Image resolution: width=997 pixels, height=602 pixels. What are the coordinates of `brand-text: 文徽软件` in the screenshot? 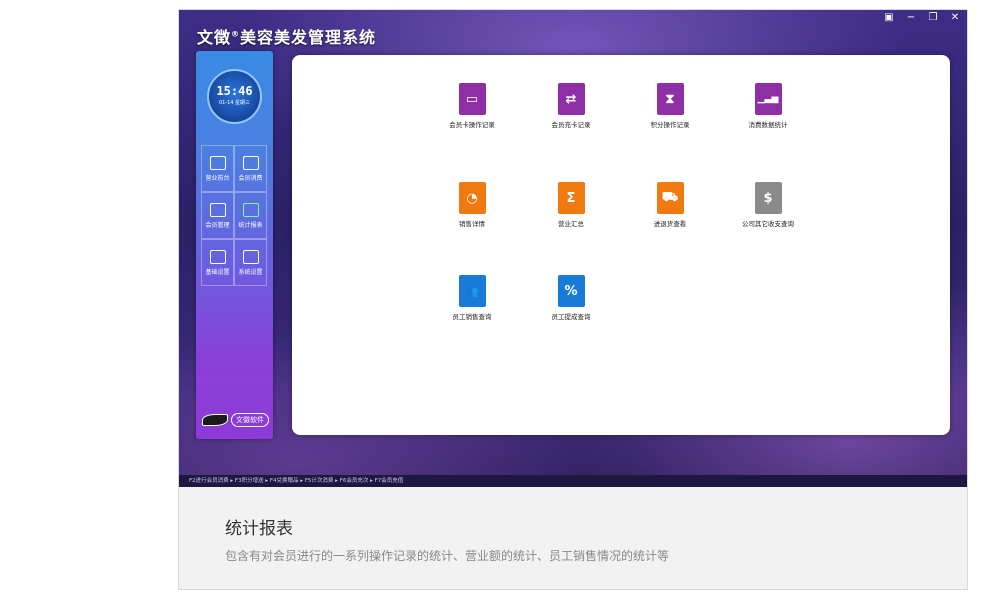 It's located at (250, 420).